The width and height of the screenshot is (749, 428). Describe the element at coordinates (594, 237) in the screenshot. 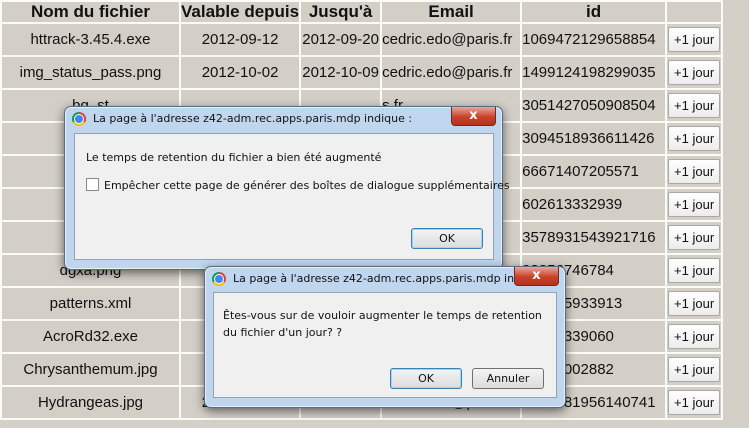

I see `id-cell: 3578931543921716` at that location.